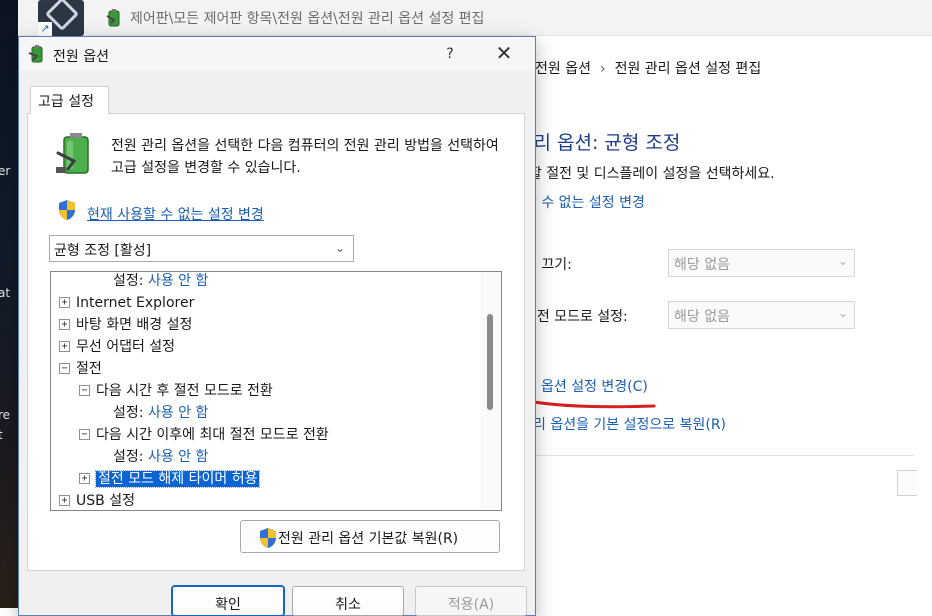 Image resolution: width=932 pixels, height=616 pixels. What do you see at coordinates (591, 404) in the screenshot?
I see `red-annotation-underline` at bounding box center [591, 404].